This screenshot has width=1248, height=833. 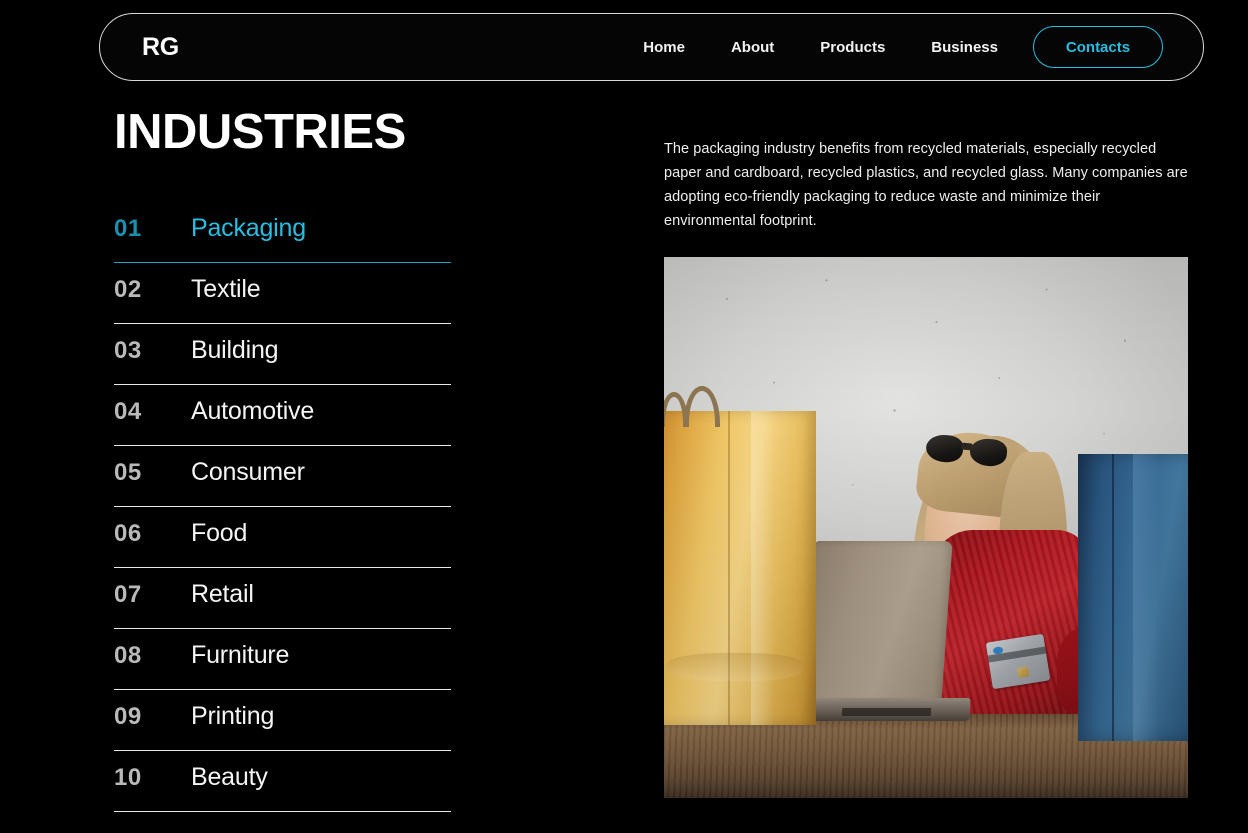 I want to click on photo-card-chip, so click(x=1023, y=672).